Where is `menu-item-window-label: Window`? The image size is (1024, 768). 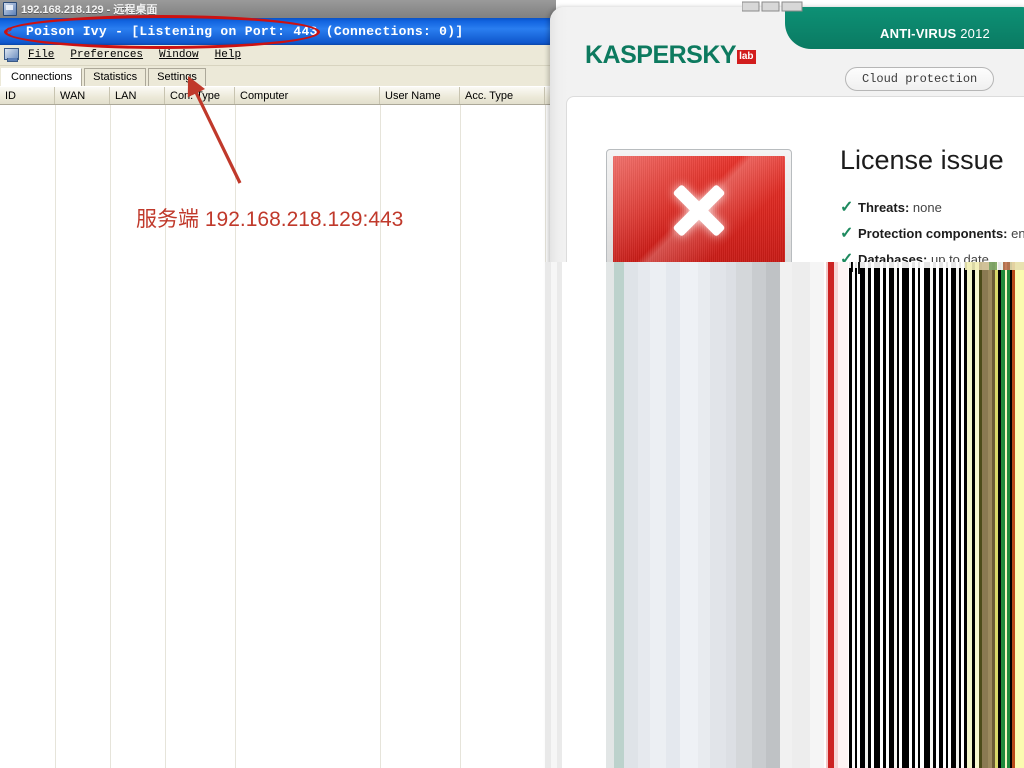
menu-item-window-label: Window is located at coordinates (179, 55).